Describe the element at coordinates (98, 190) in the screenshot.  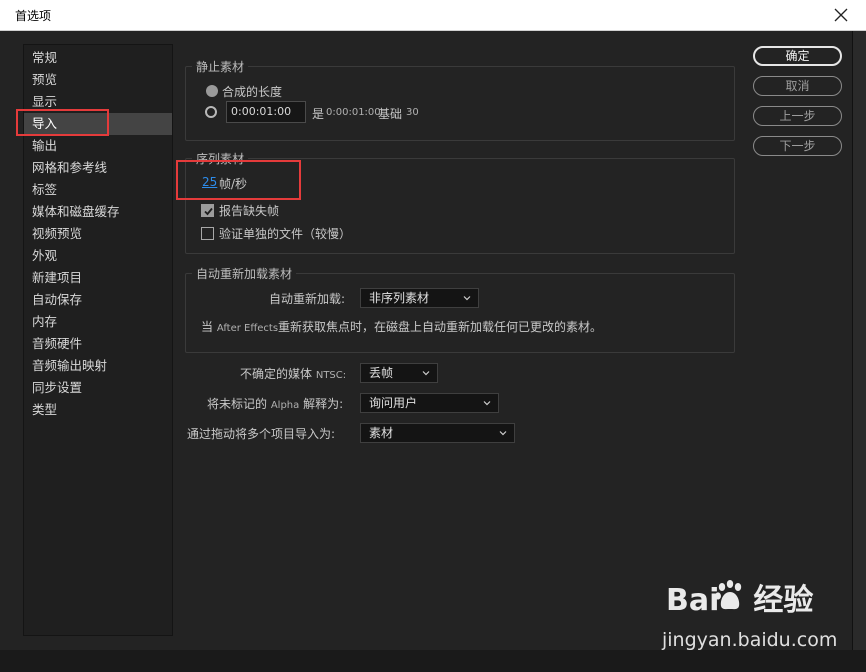
I see `sidebar-item-labels: 标签` at that location.